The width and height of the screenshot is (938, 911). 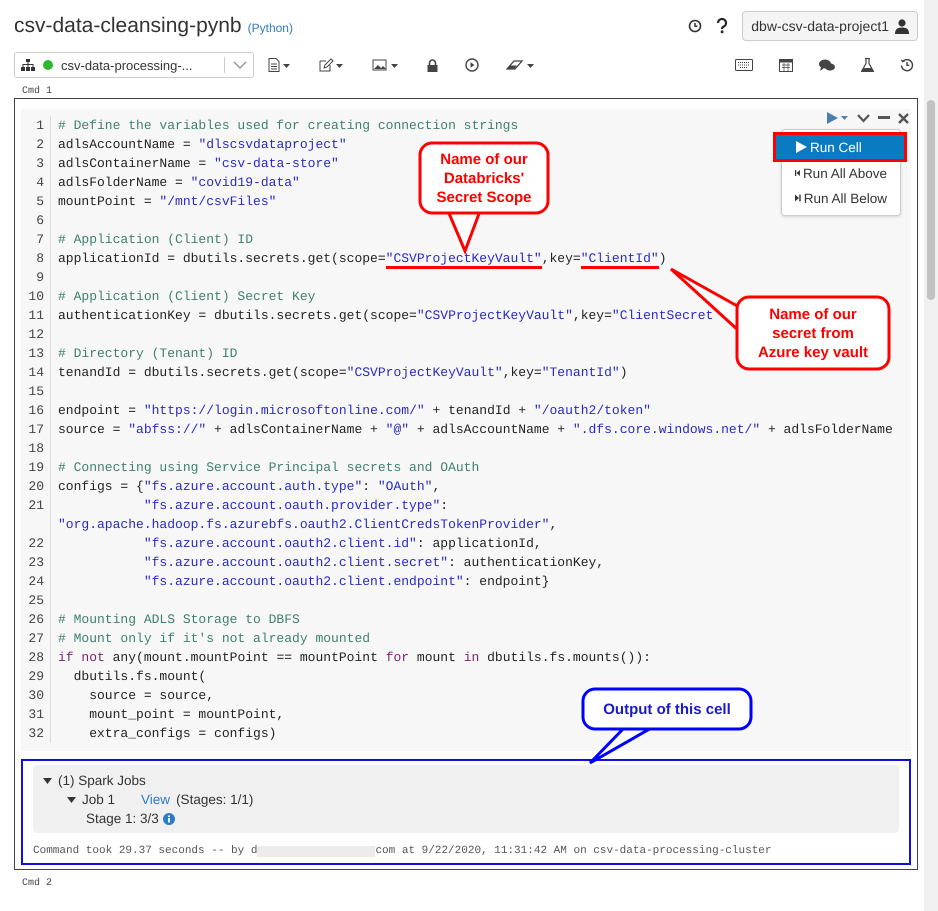 I want to click on info-icon, so click(x=168, y=818).